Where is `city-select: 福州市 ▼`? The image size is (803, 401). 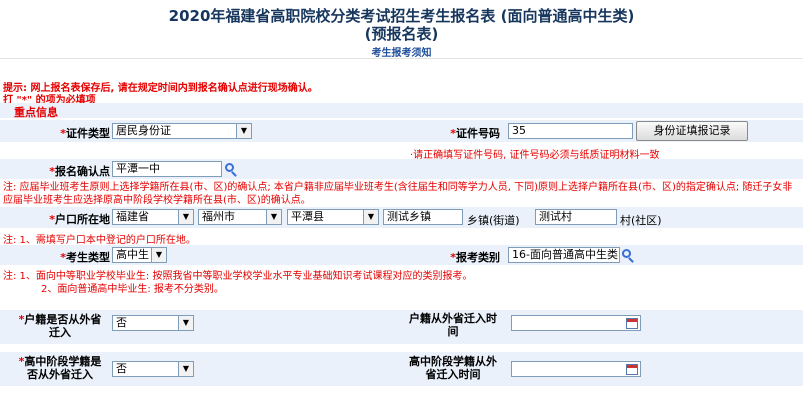 city-select: 福州市 ▼ is located at coordinates (240, 217).